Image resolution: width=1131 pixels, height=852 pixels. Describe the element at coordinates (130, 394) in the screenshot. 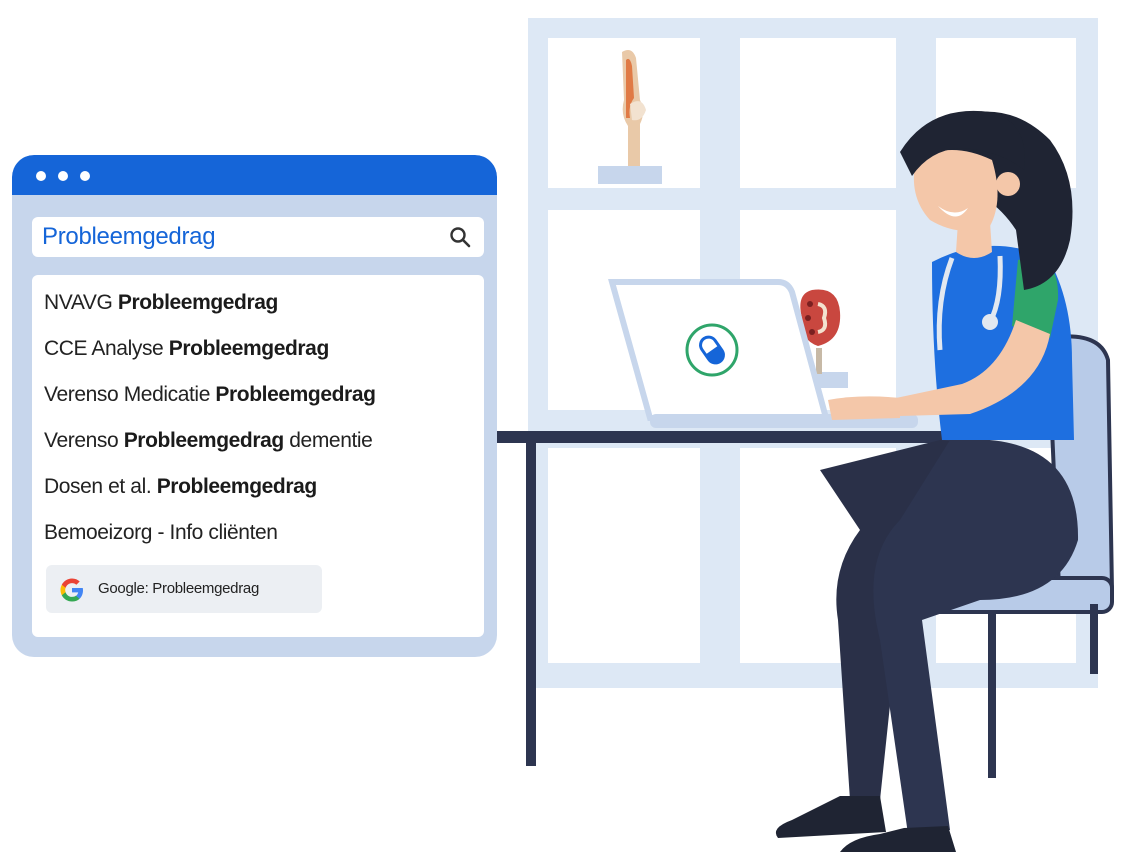

I see `result-text: Verenso Medicatie` at that location.